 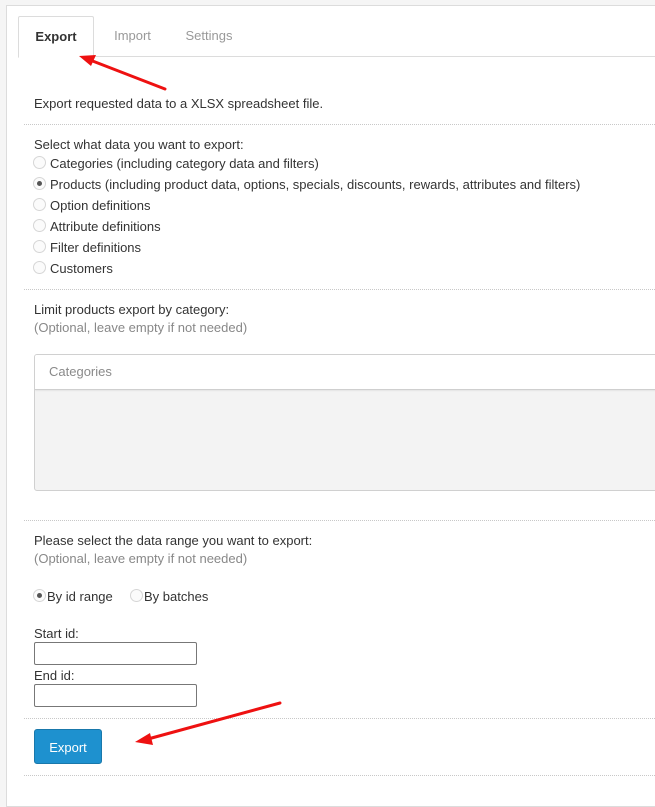 I want to click on tab-bar: Export Import Settings, so click(x=336, y=37).